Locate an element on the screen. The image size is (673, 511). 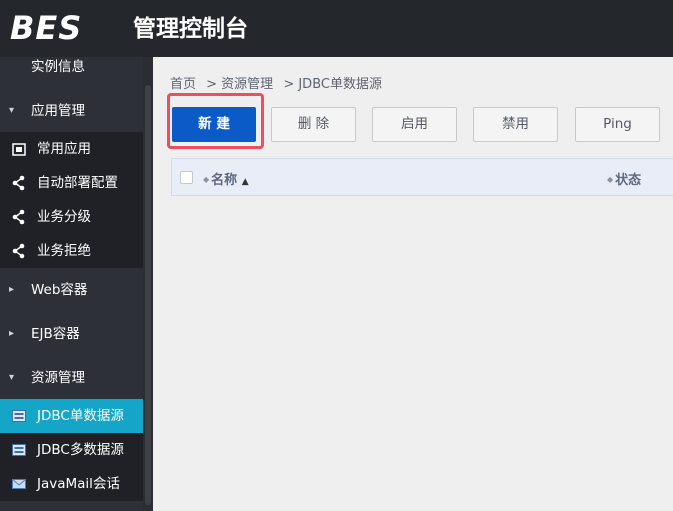
sidebar-item-label: JDBC多数据源 is located at coordinates (80, 450).